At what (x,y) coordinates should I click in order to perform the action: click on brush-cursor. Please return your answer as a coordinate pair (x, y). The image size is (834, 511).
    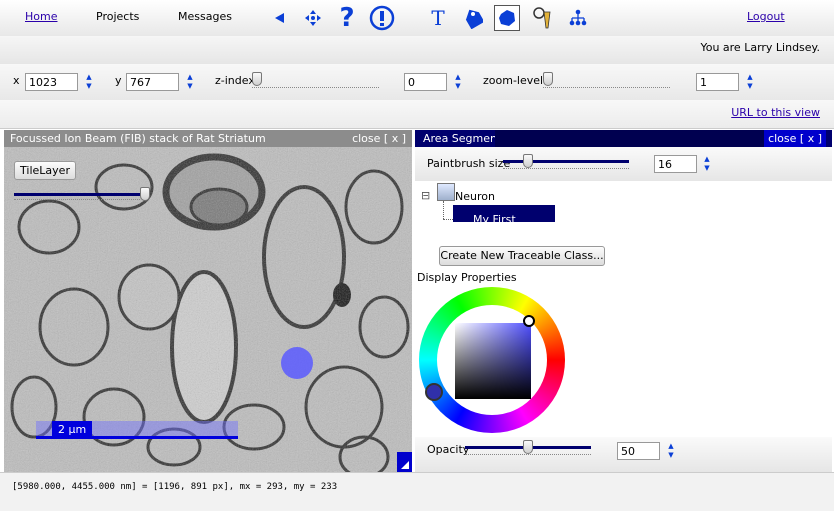
    Looking at the image, I should click on (297, 363).